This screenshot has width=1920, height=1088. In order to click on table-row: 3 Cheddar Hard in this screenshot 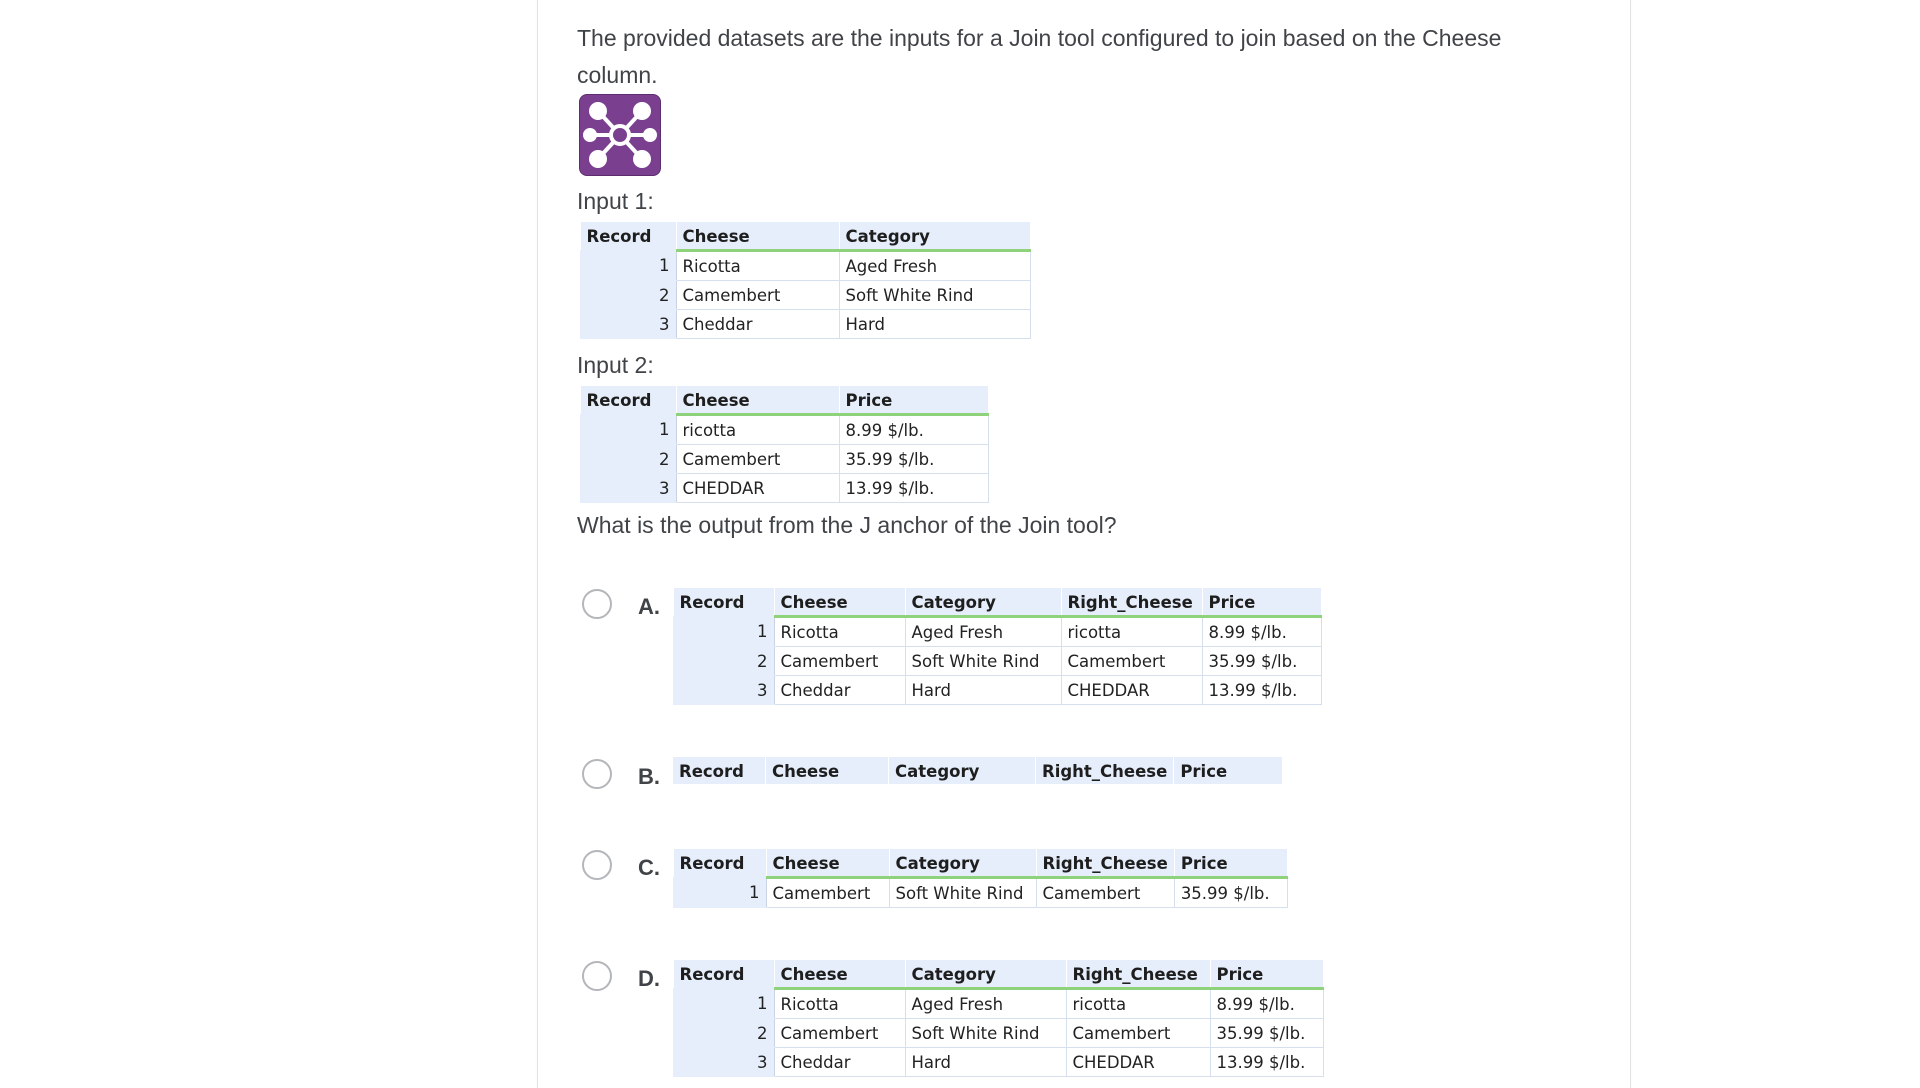, I will do `click(805, 324)`.